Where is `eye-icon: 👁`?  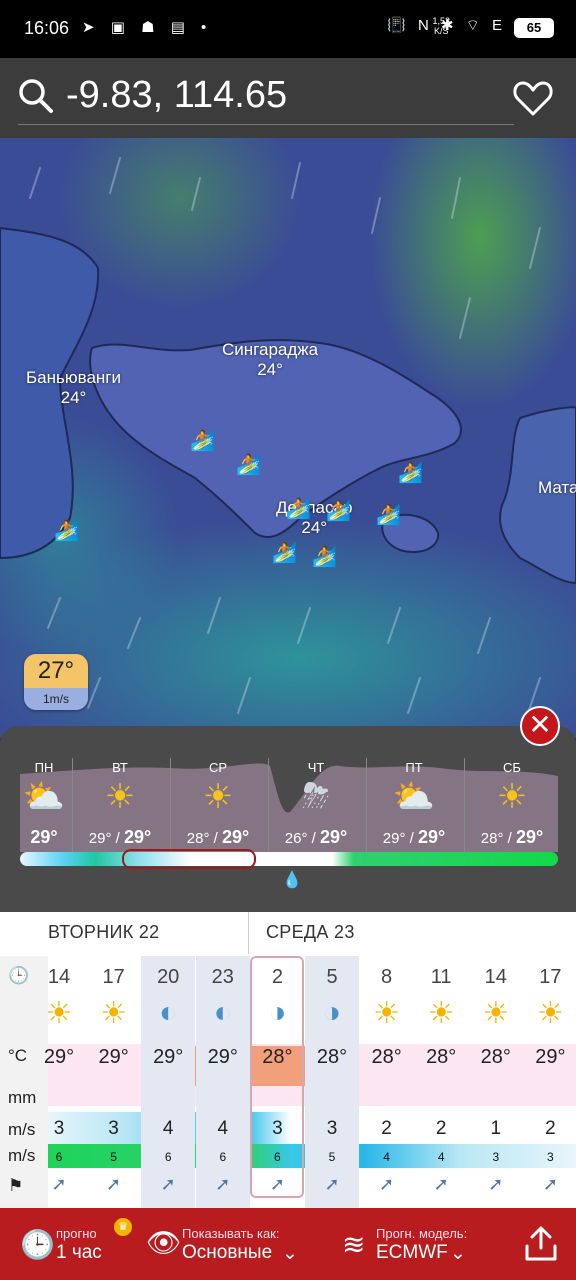
eye-icon: 👁 is located at coordinates (164, 1242).